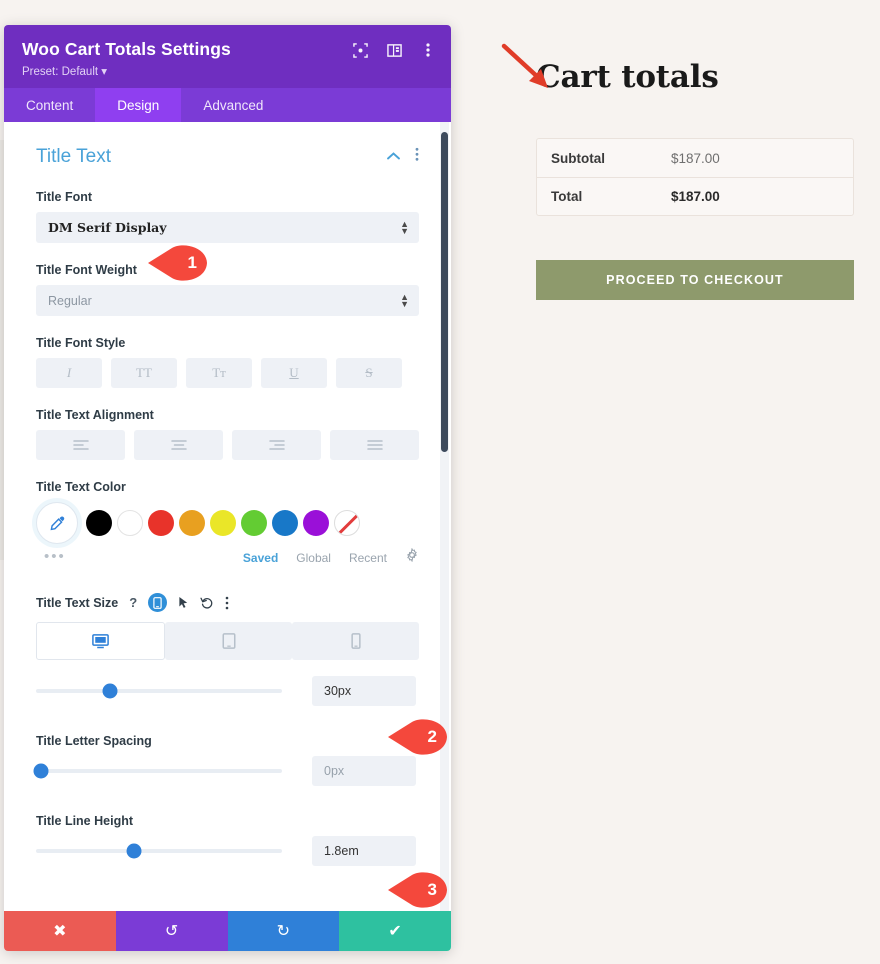 Image resolution: width=880 pixels, height=964 pixels. I want to click on device-tab-phone, so click(355, 641).